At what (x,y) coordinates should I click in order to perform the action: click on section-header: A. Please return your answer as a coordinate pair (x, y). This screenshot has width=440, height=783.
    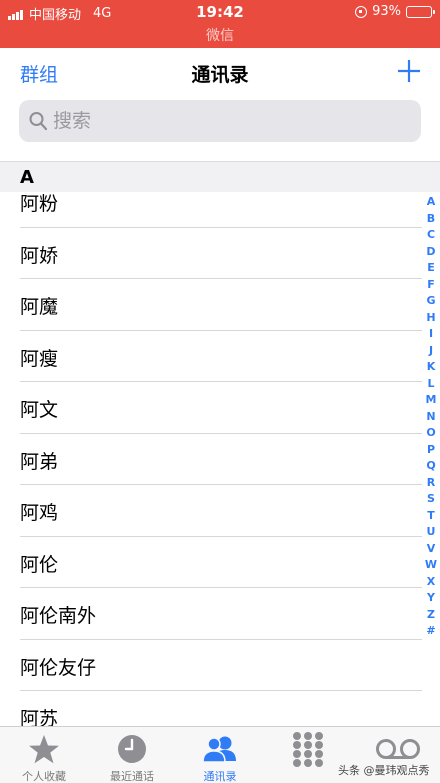
    Looking at the image, I should click on (220, 176).